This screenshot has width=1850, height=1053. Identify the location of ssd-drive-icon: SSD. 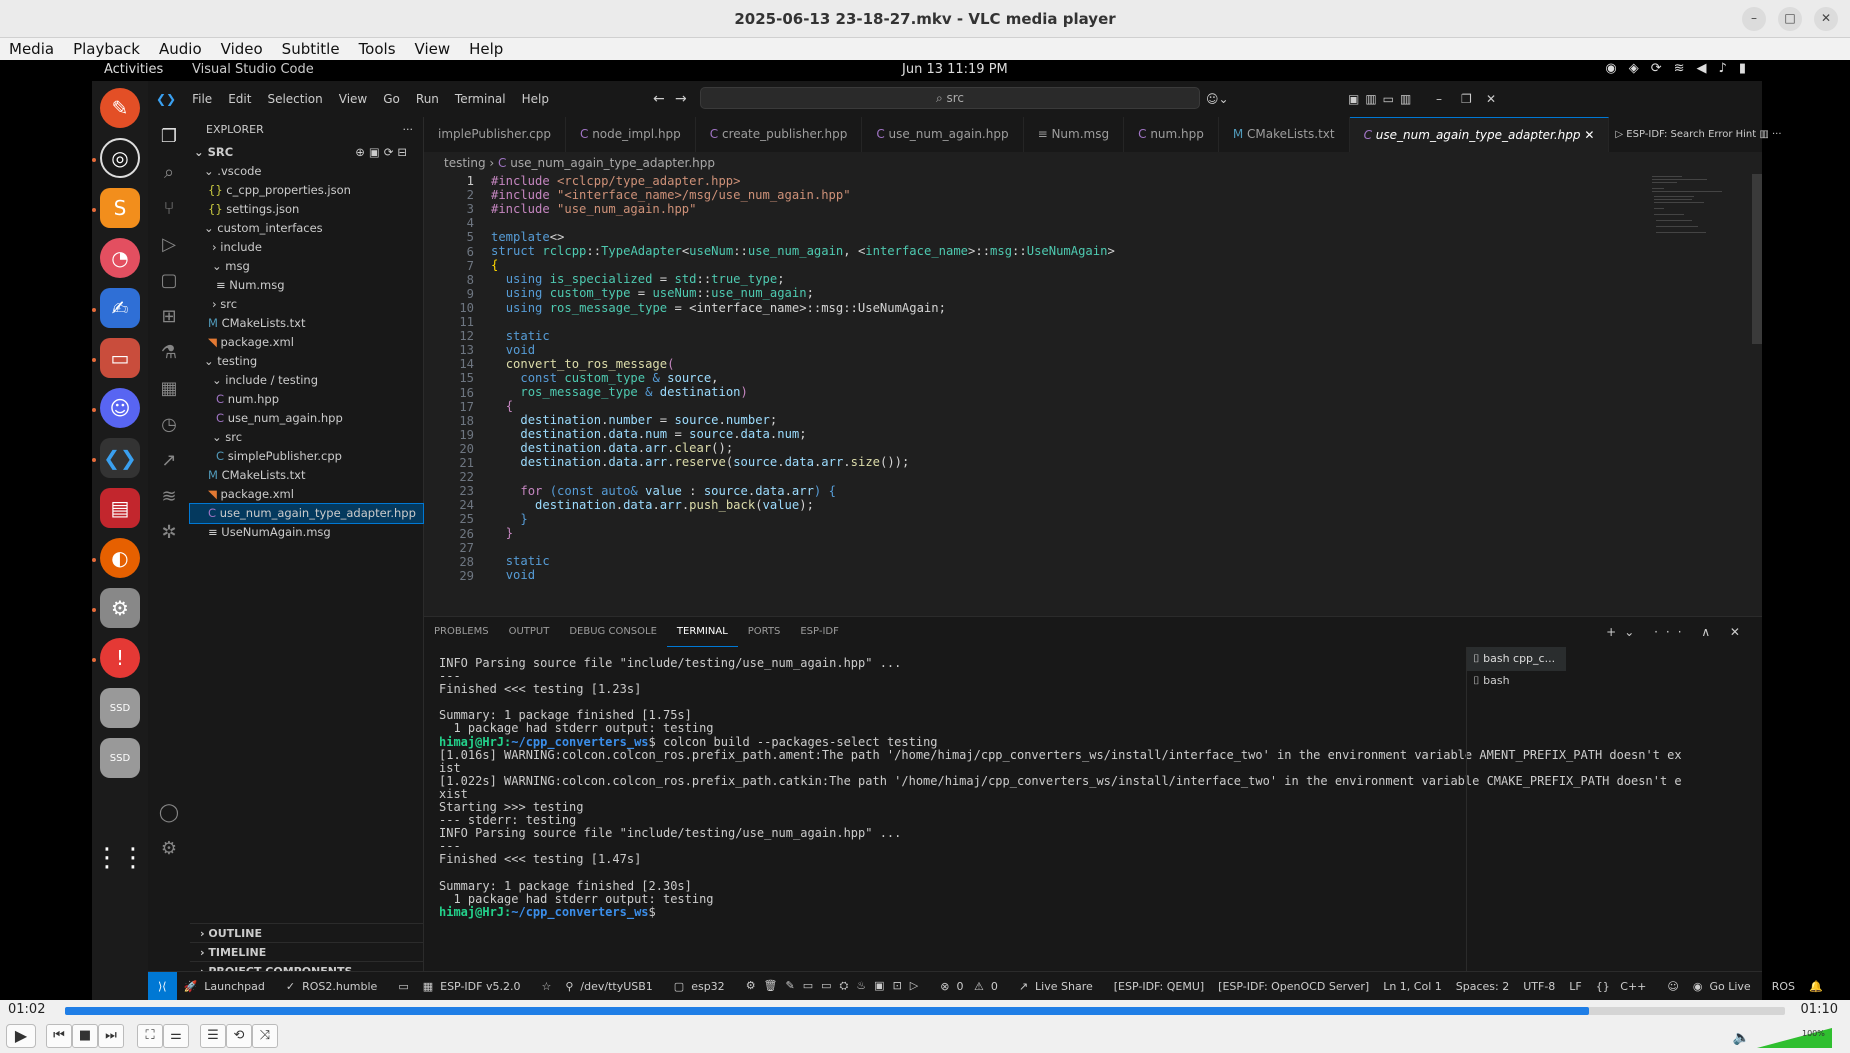
(120, 708).